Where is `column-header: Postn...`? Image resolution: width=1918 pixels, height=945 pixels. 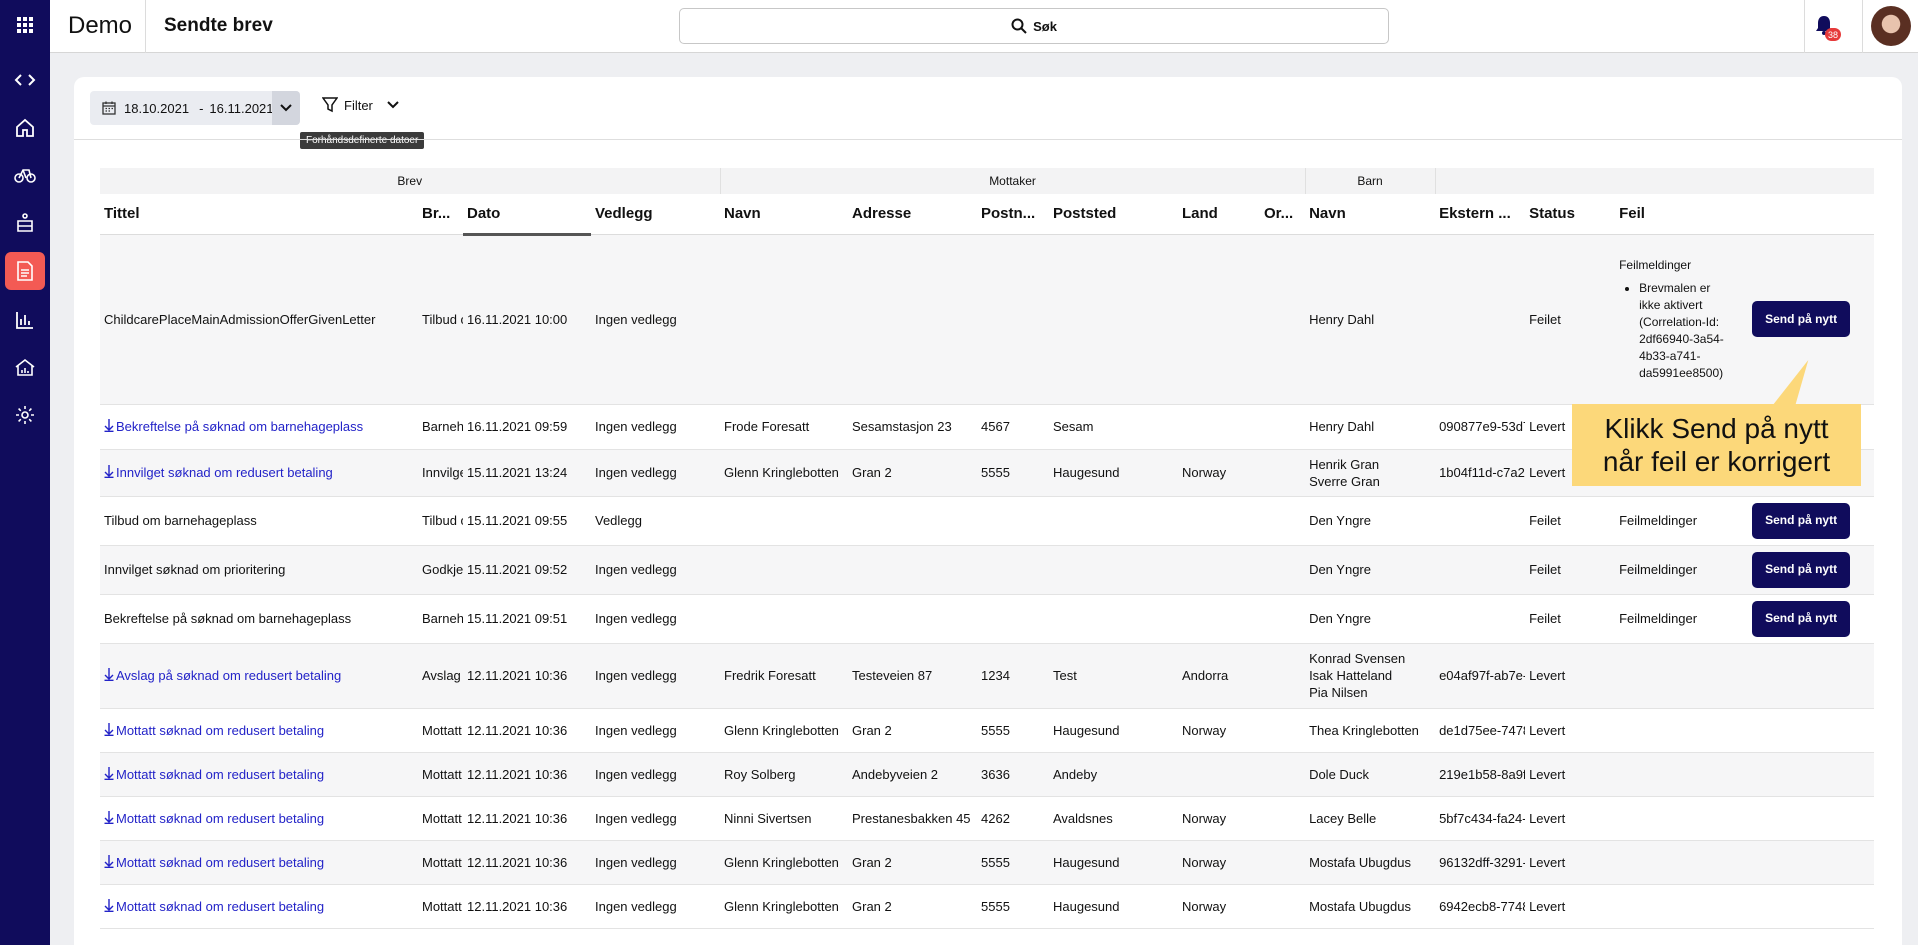 column-header: Postn... is located at coordinates (1013, 214).